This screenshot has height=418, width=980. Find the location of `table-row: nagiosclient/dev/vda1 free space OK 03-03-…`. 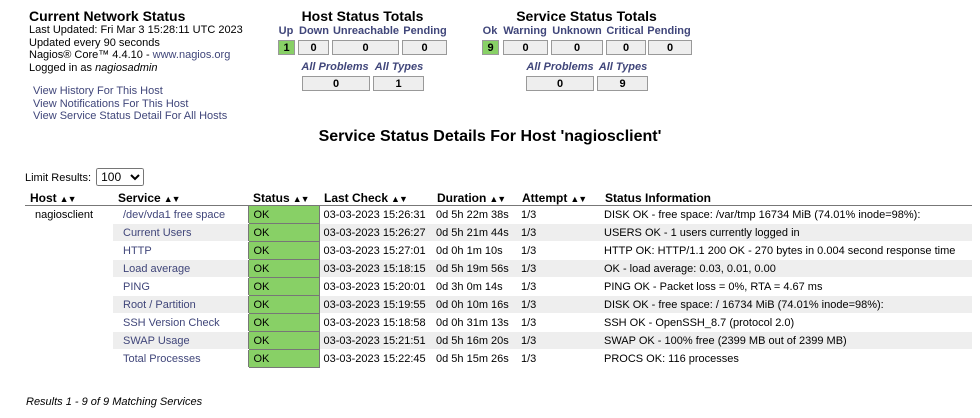

table-row: nagiosclient/dev/vda1 free space OK 03-03-… is located at coordinates (498, 214).